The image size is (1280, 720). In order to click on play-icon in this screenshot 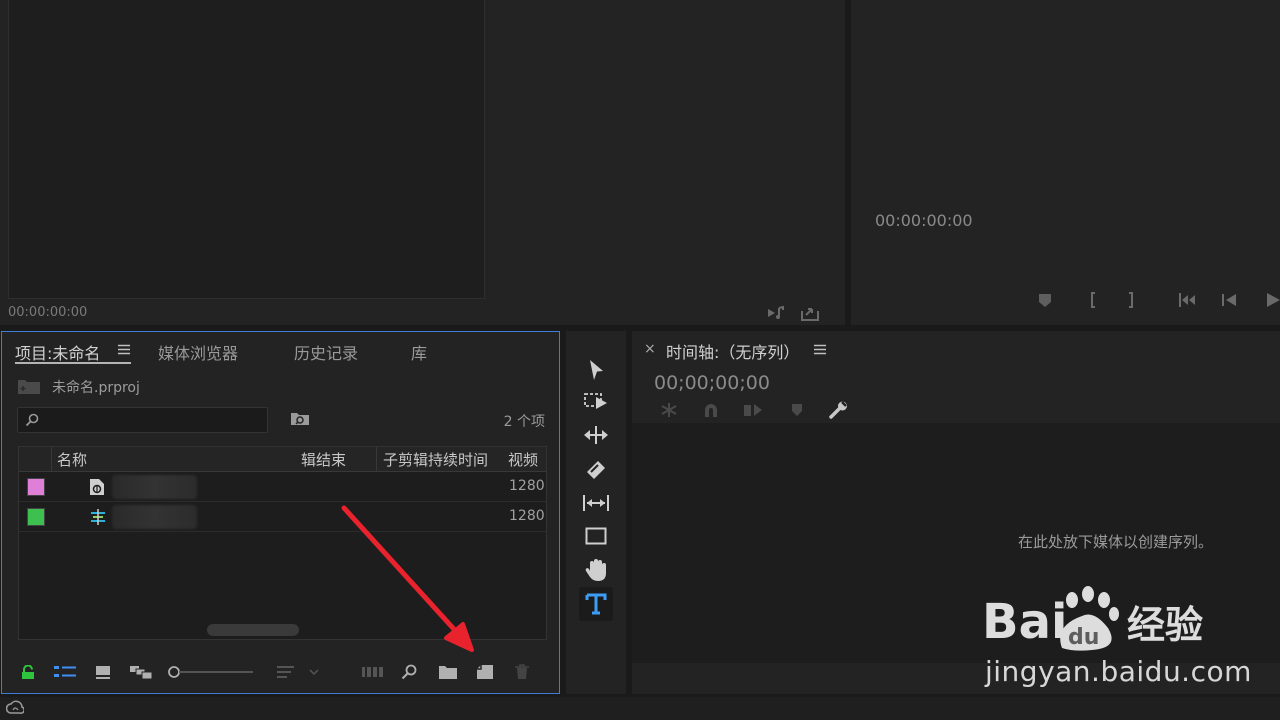, I will do `click(1272, 300)`.